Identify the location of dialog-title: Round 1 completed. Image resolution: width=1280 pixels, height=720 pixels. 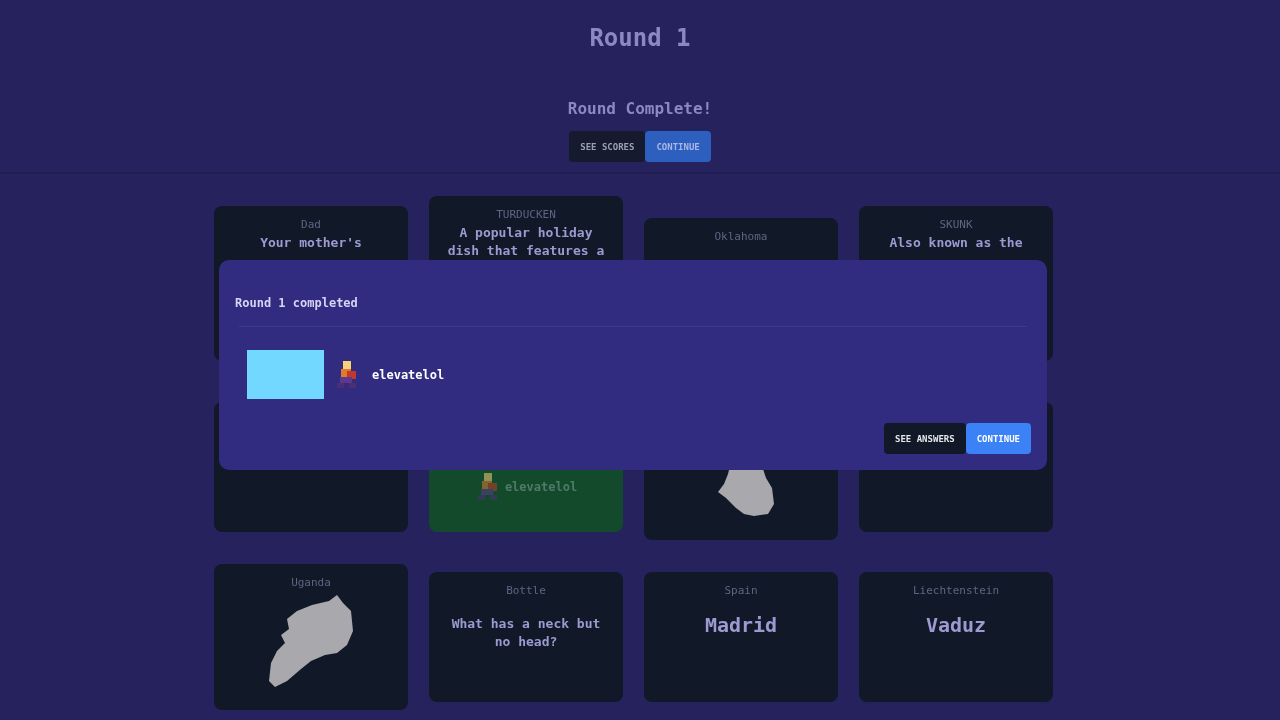
(297, 303).